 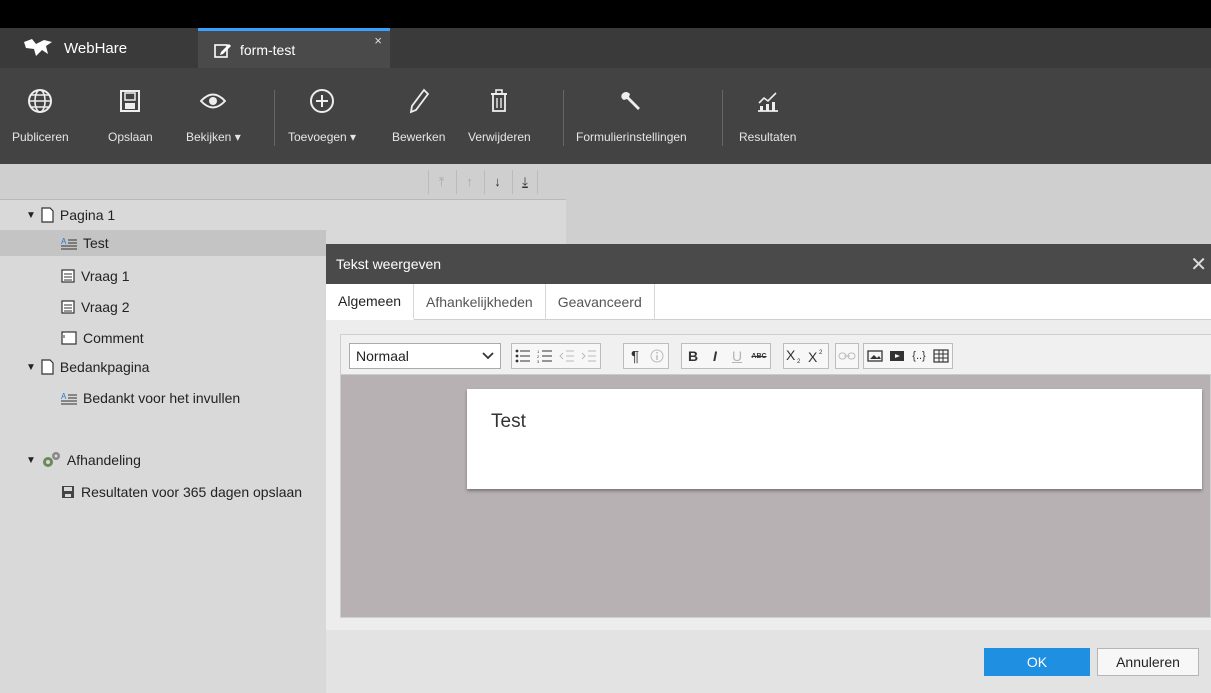 I want to click on tab-title: form-test, so click(x=268, y=49).